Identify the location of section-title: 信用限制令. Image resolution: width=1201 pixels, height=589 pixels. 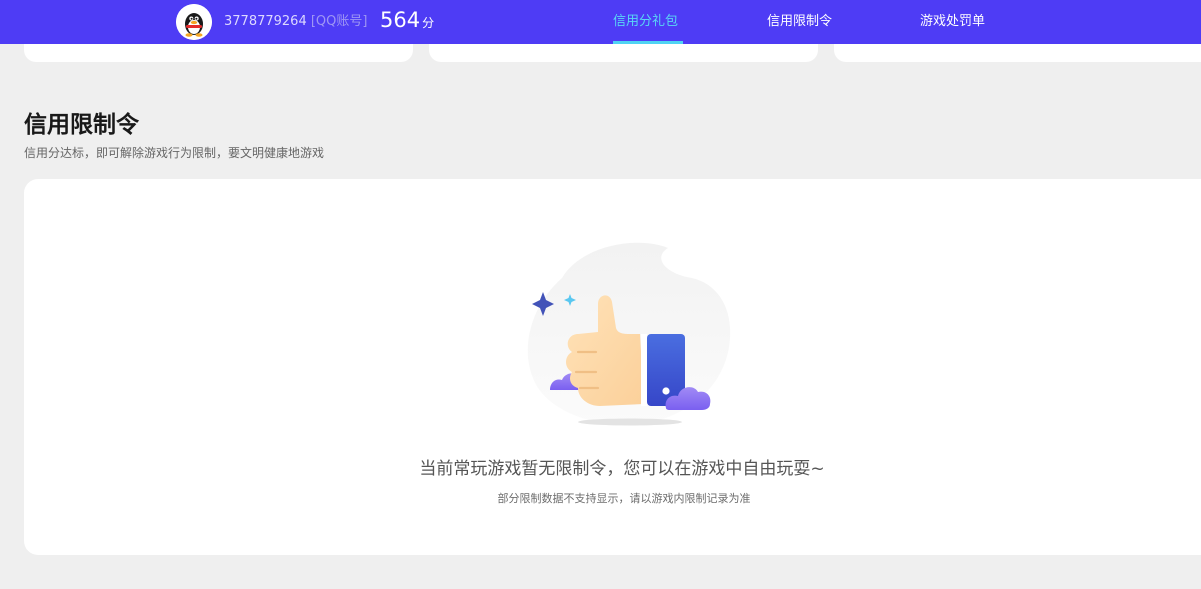
(81, 125).